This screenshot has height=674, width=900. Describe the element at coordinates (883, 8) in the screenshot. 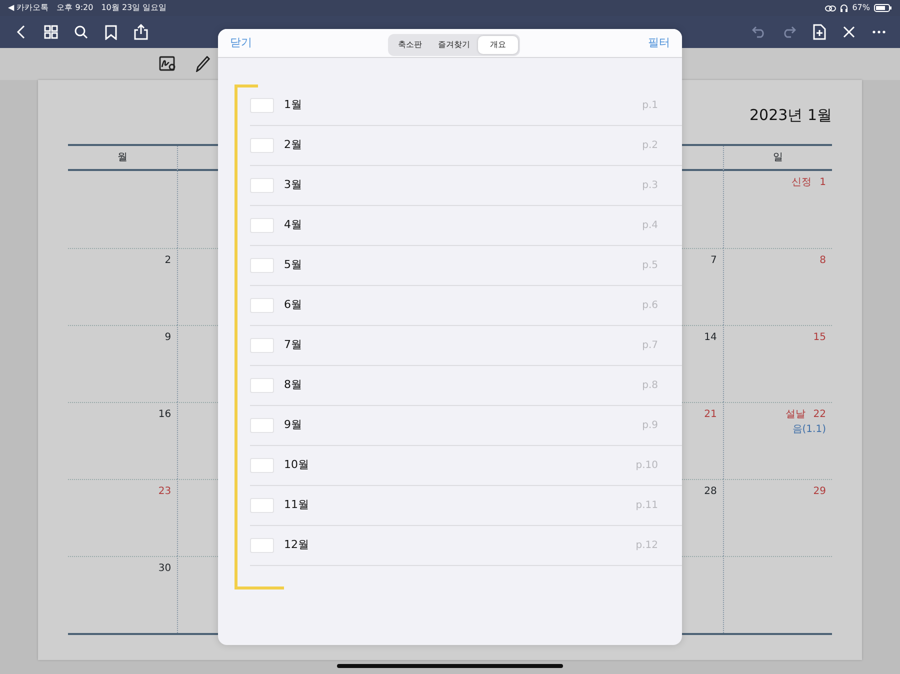

I see `battery-icon` at that location.